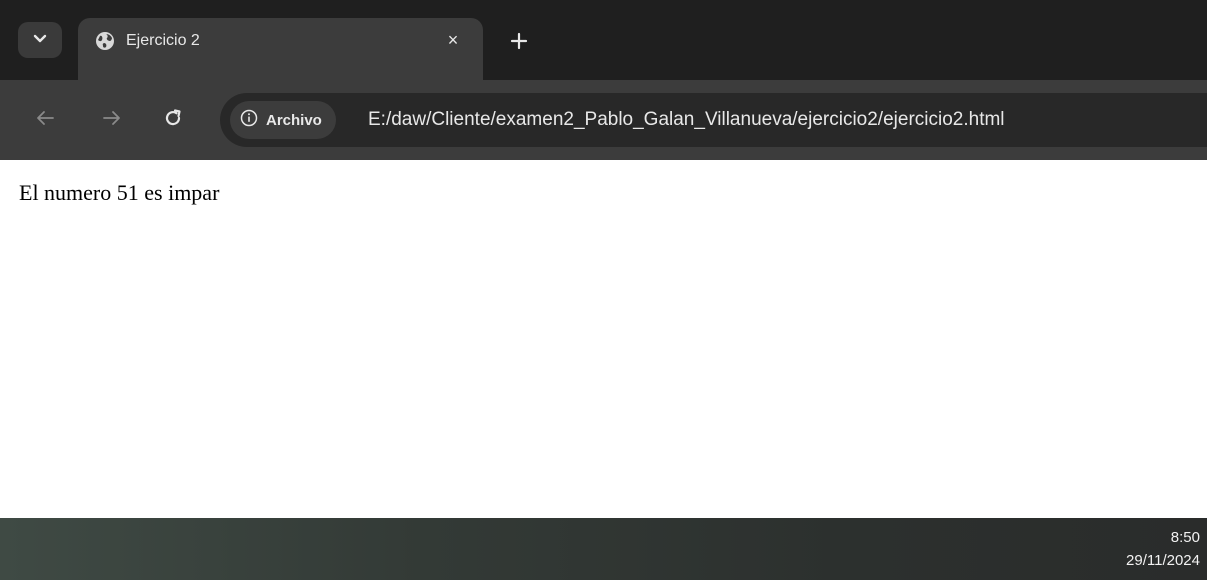 The height and width of the screenshot is (580, 1207). Describe the element at coordinates (603, 549) in the screenshot. I see `taskbar: 8:50 29/11/2024` at that location.